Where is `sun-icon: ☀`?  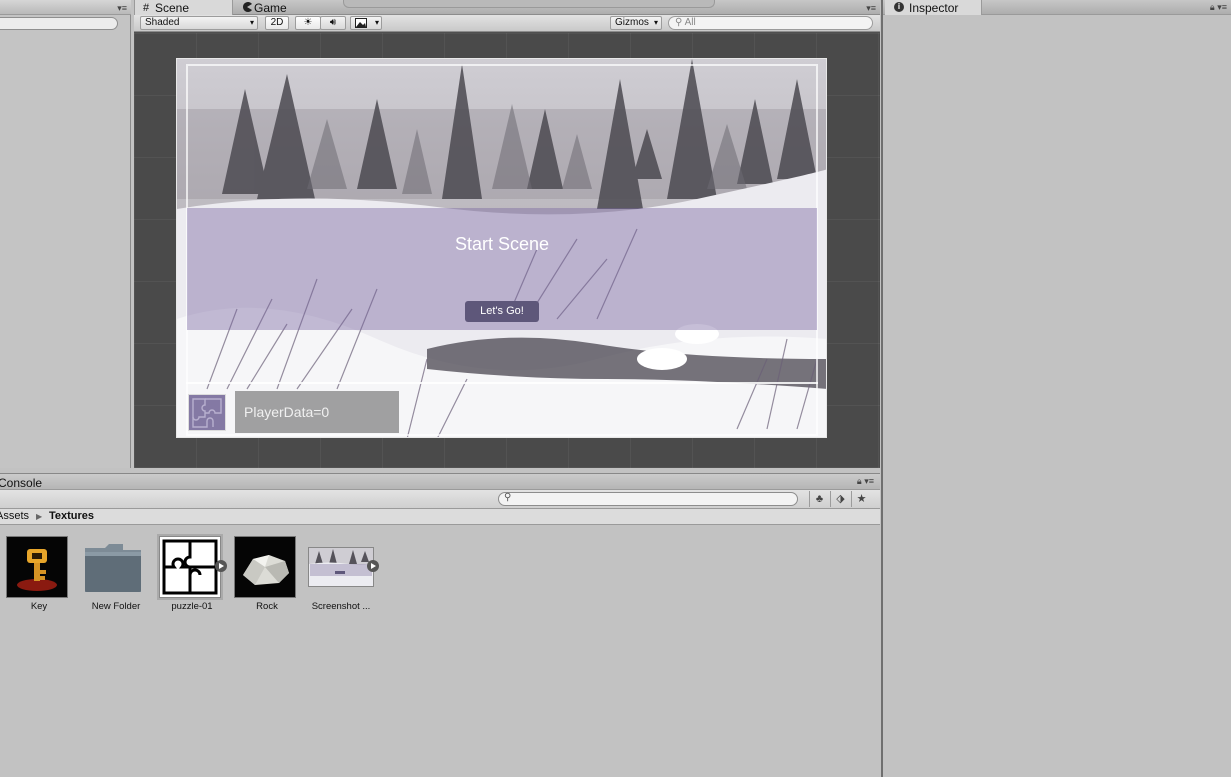 sun-icon: ☀ is located at coordinates (308, 22).